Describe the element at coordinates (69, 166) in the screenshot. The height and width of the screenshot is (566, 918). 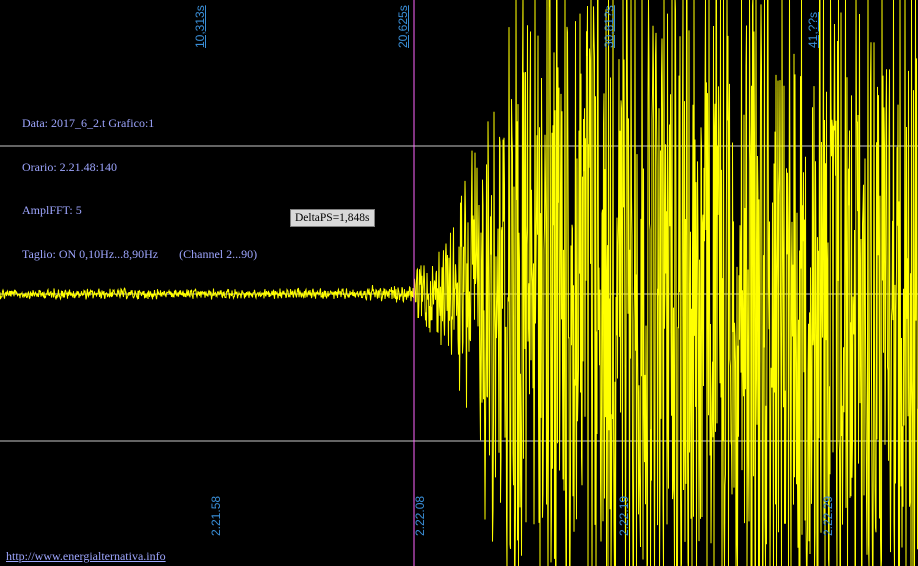
I see `info-time: Orario: 2.21.48:140` at that location.